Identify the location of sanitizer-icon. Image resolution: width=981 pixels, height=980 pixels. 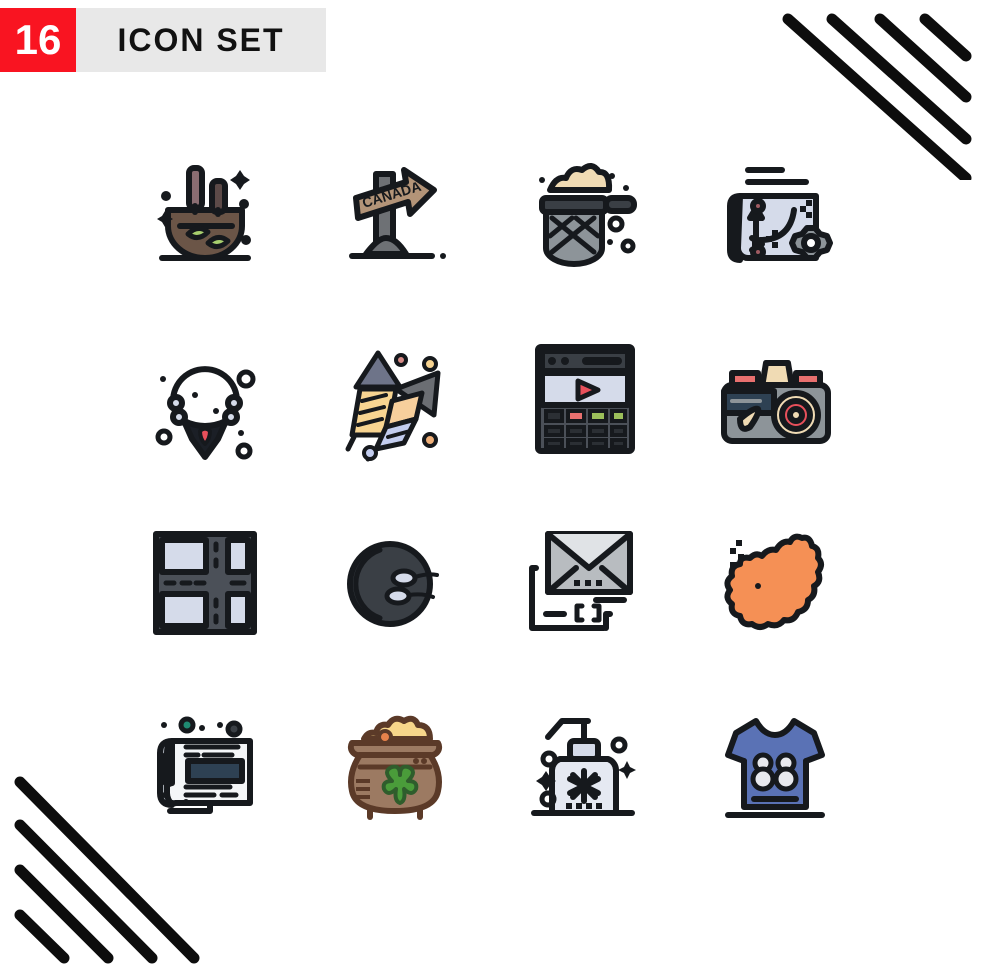
(583, 766).